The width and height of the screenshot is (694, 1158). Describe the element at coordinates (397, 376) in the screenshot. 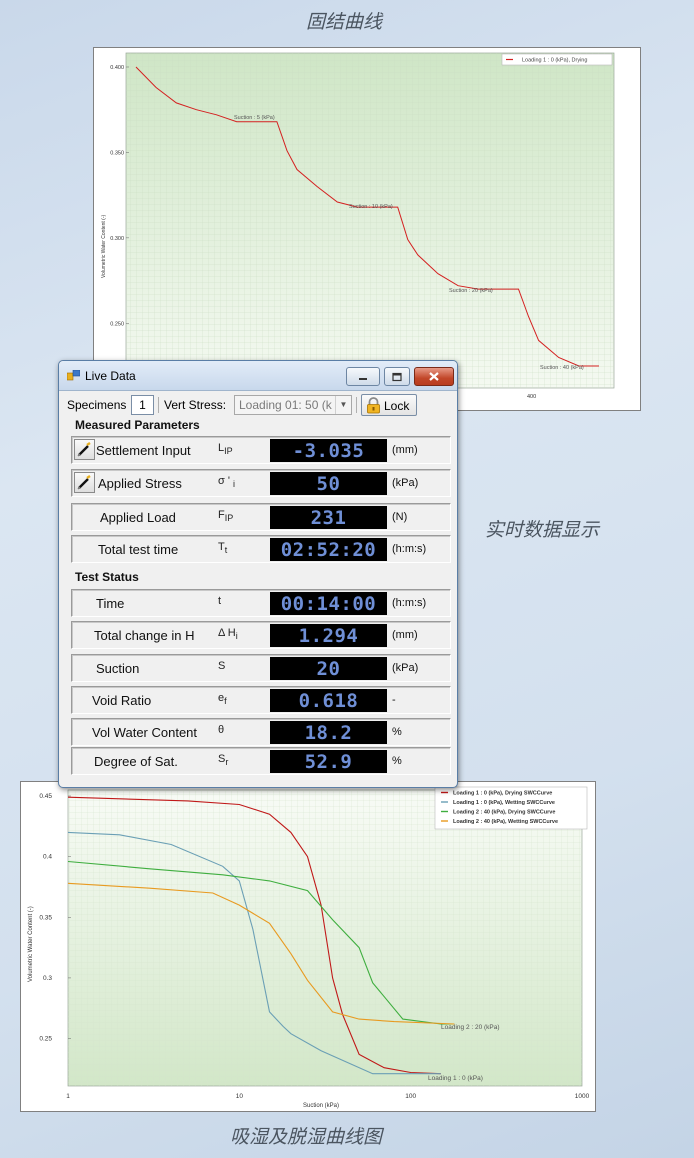

I see `restore-button` at that location.